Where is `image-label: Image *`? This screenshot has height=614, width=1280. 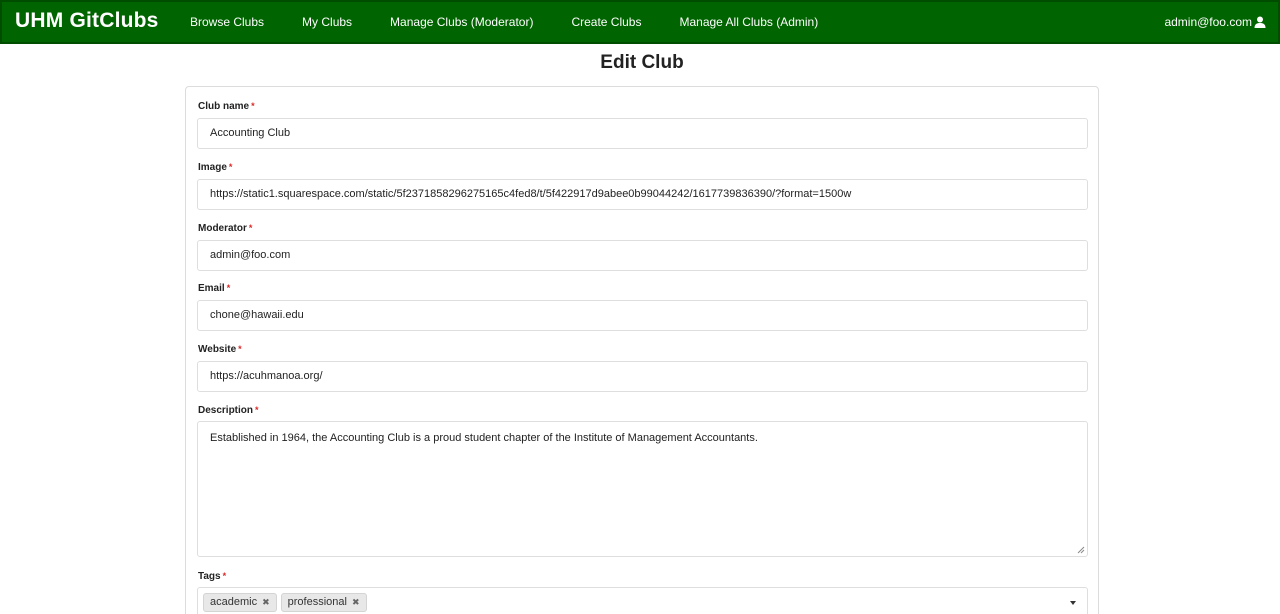
image-label: Image * is located at coordinates (215, 167).